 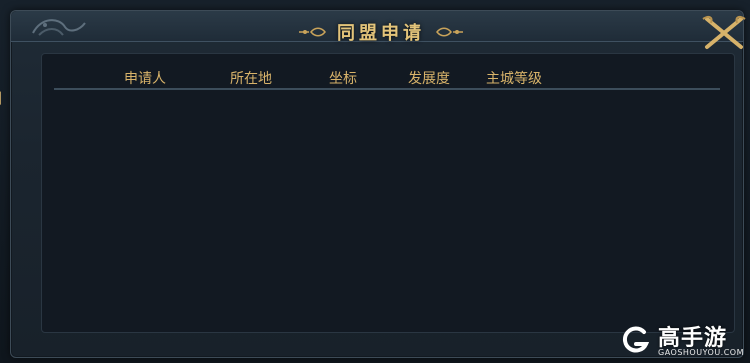 I want to click on brand-logo-icon, so click(x=636, y=339).